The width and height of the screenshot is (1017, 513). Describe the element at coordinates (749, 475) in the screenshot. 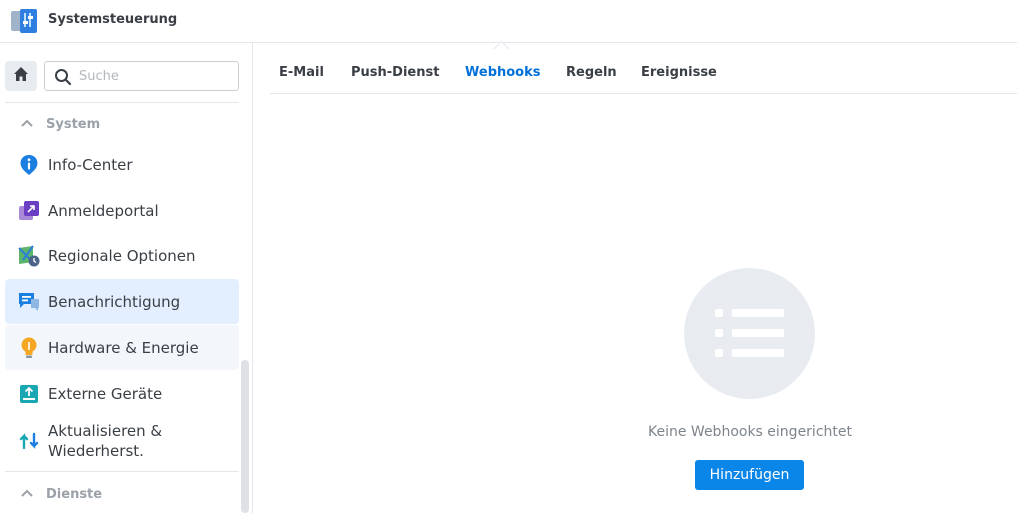

I see `add-button: Hinzufügen` at that location.